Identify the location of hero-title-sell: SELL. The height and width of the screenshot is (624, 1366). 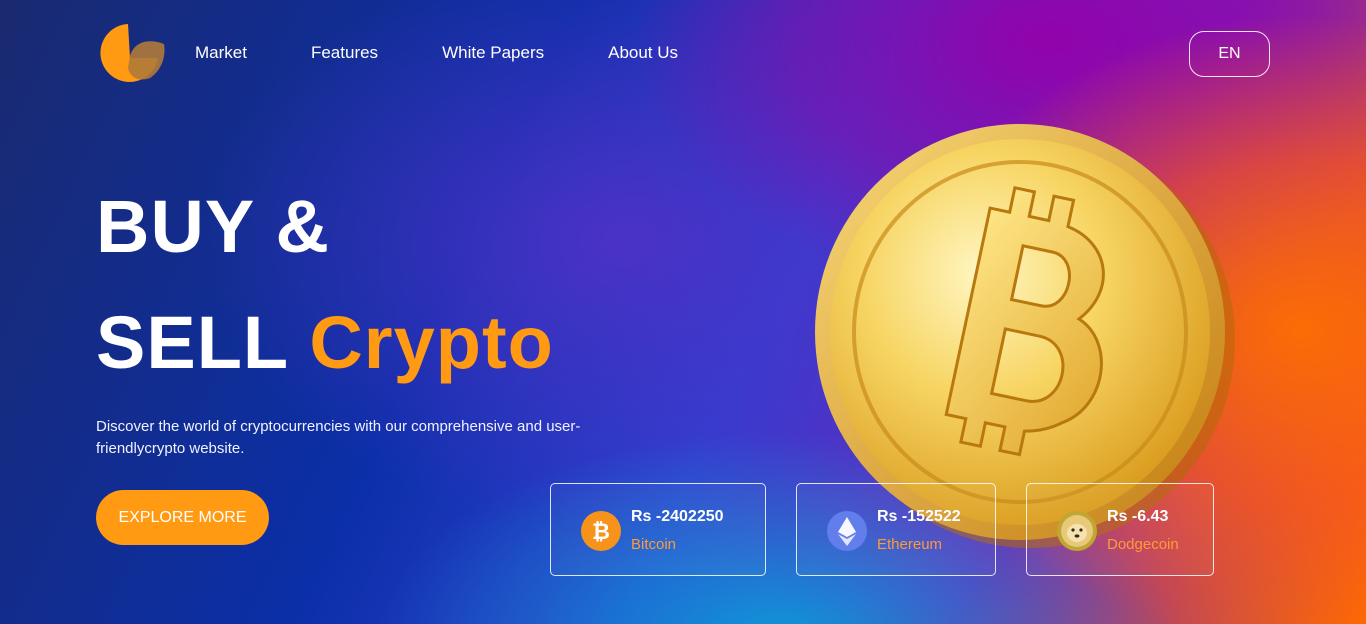
(192, 342).